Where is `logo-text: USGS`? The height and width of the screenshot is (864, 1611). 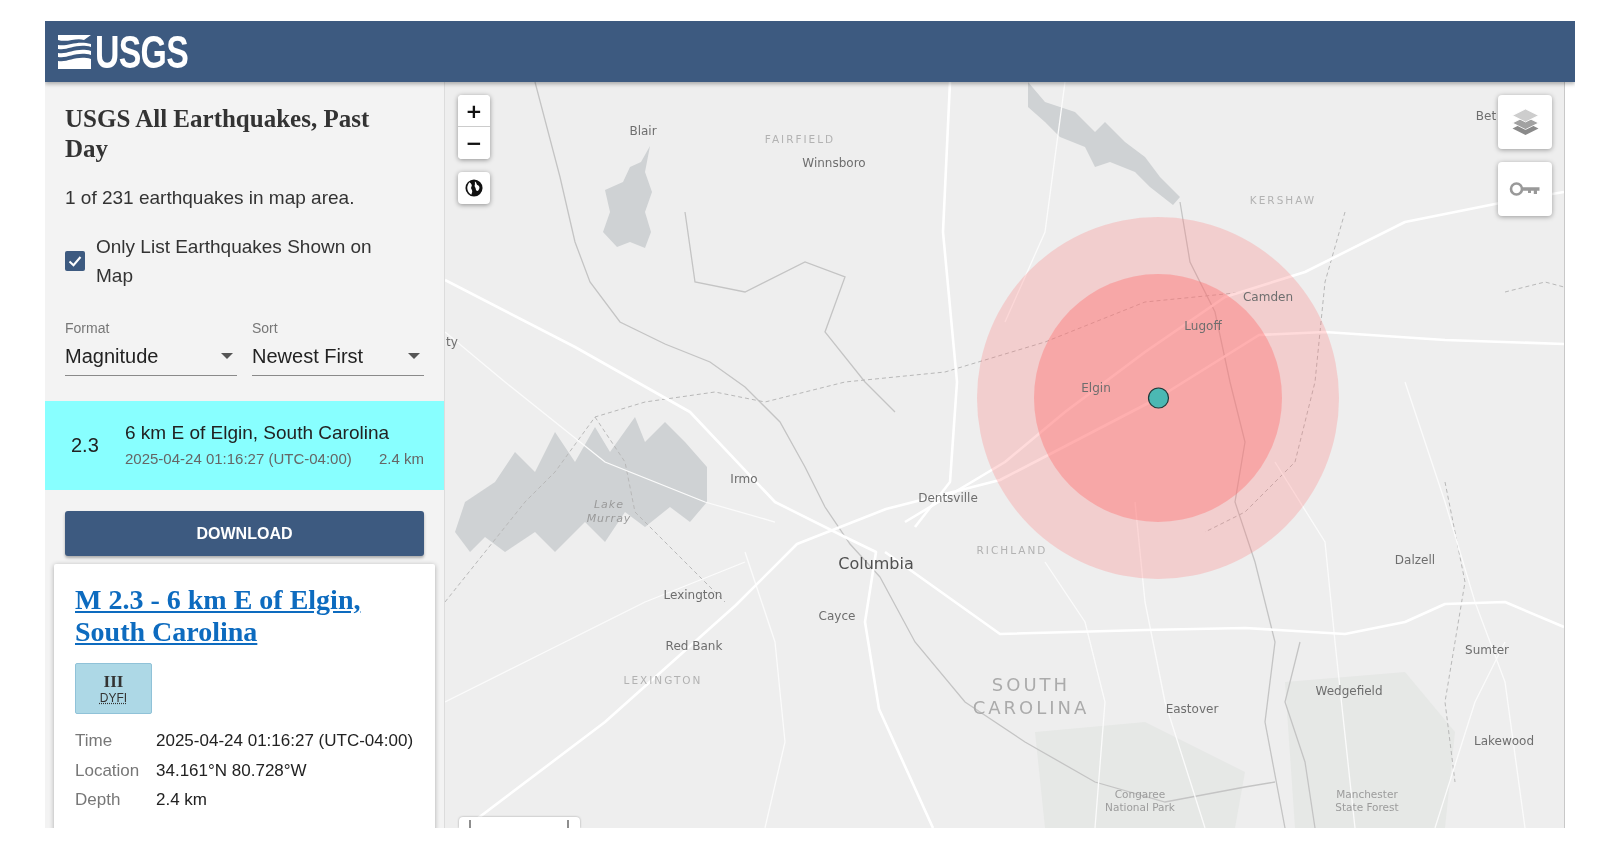 logo-text: USGS is located at coordinates (142, 51).